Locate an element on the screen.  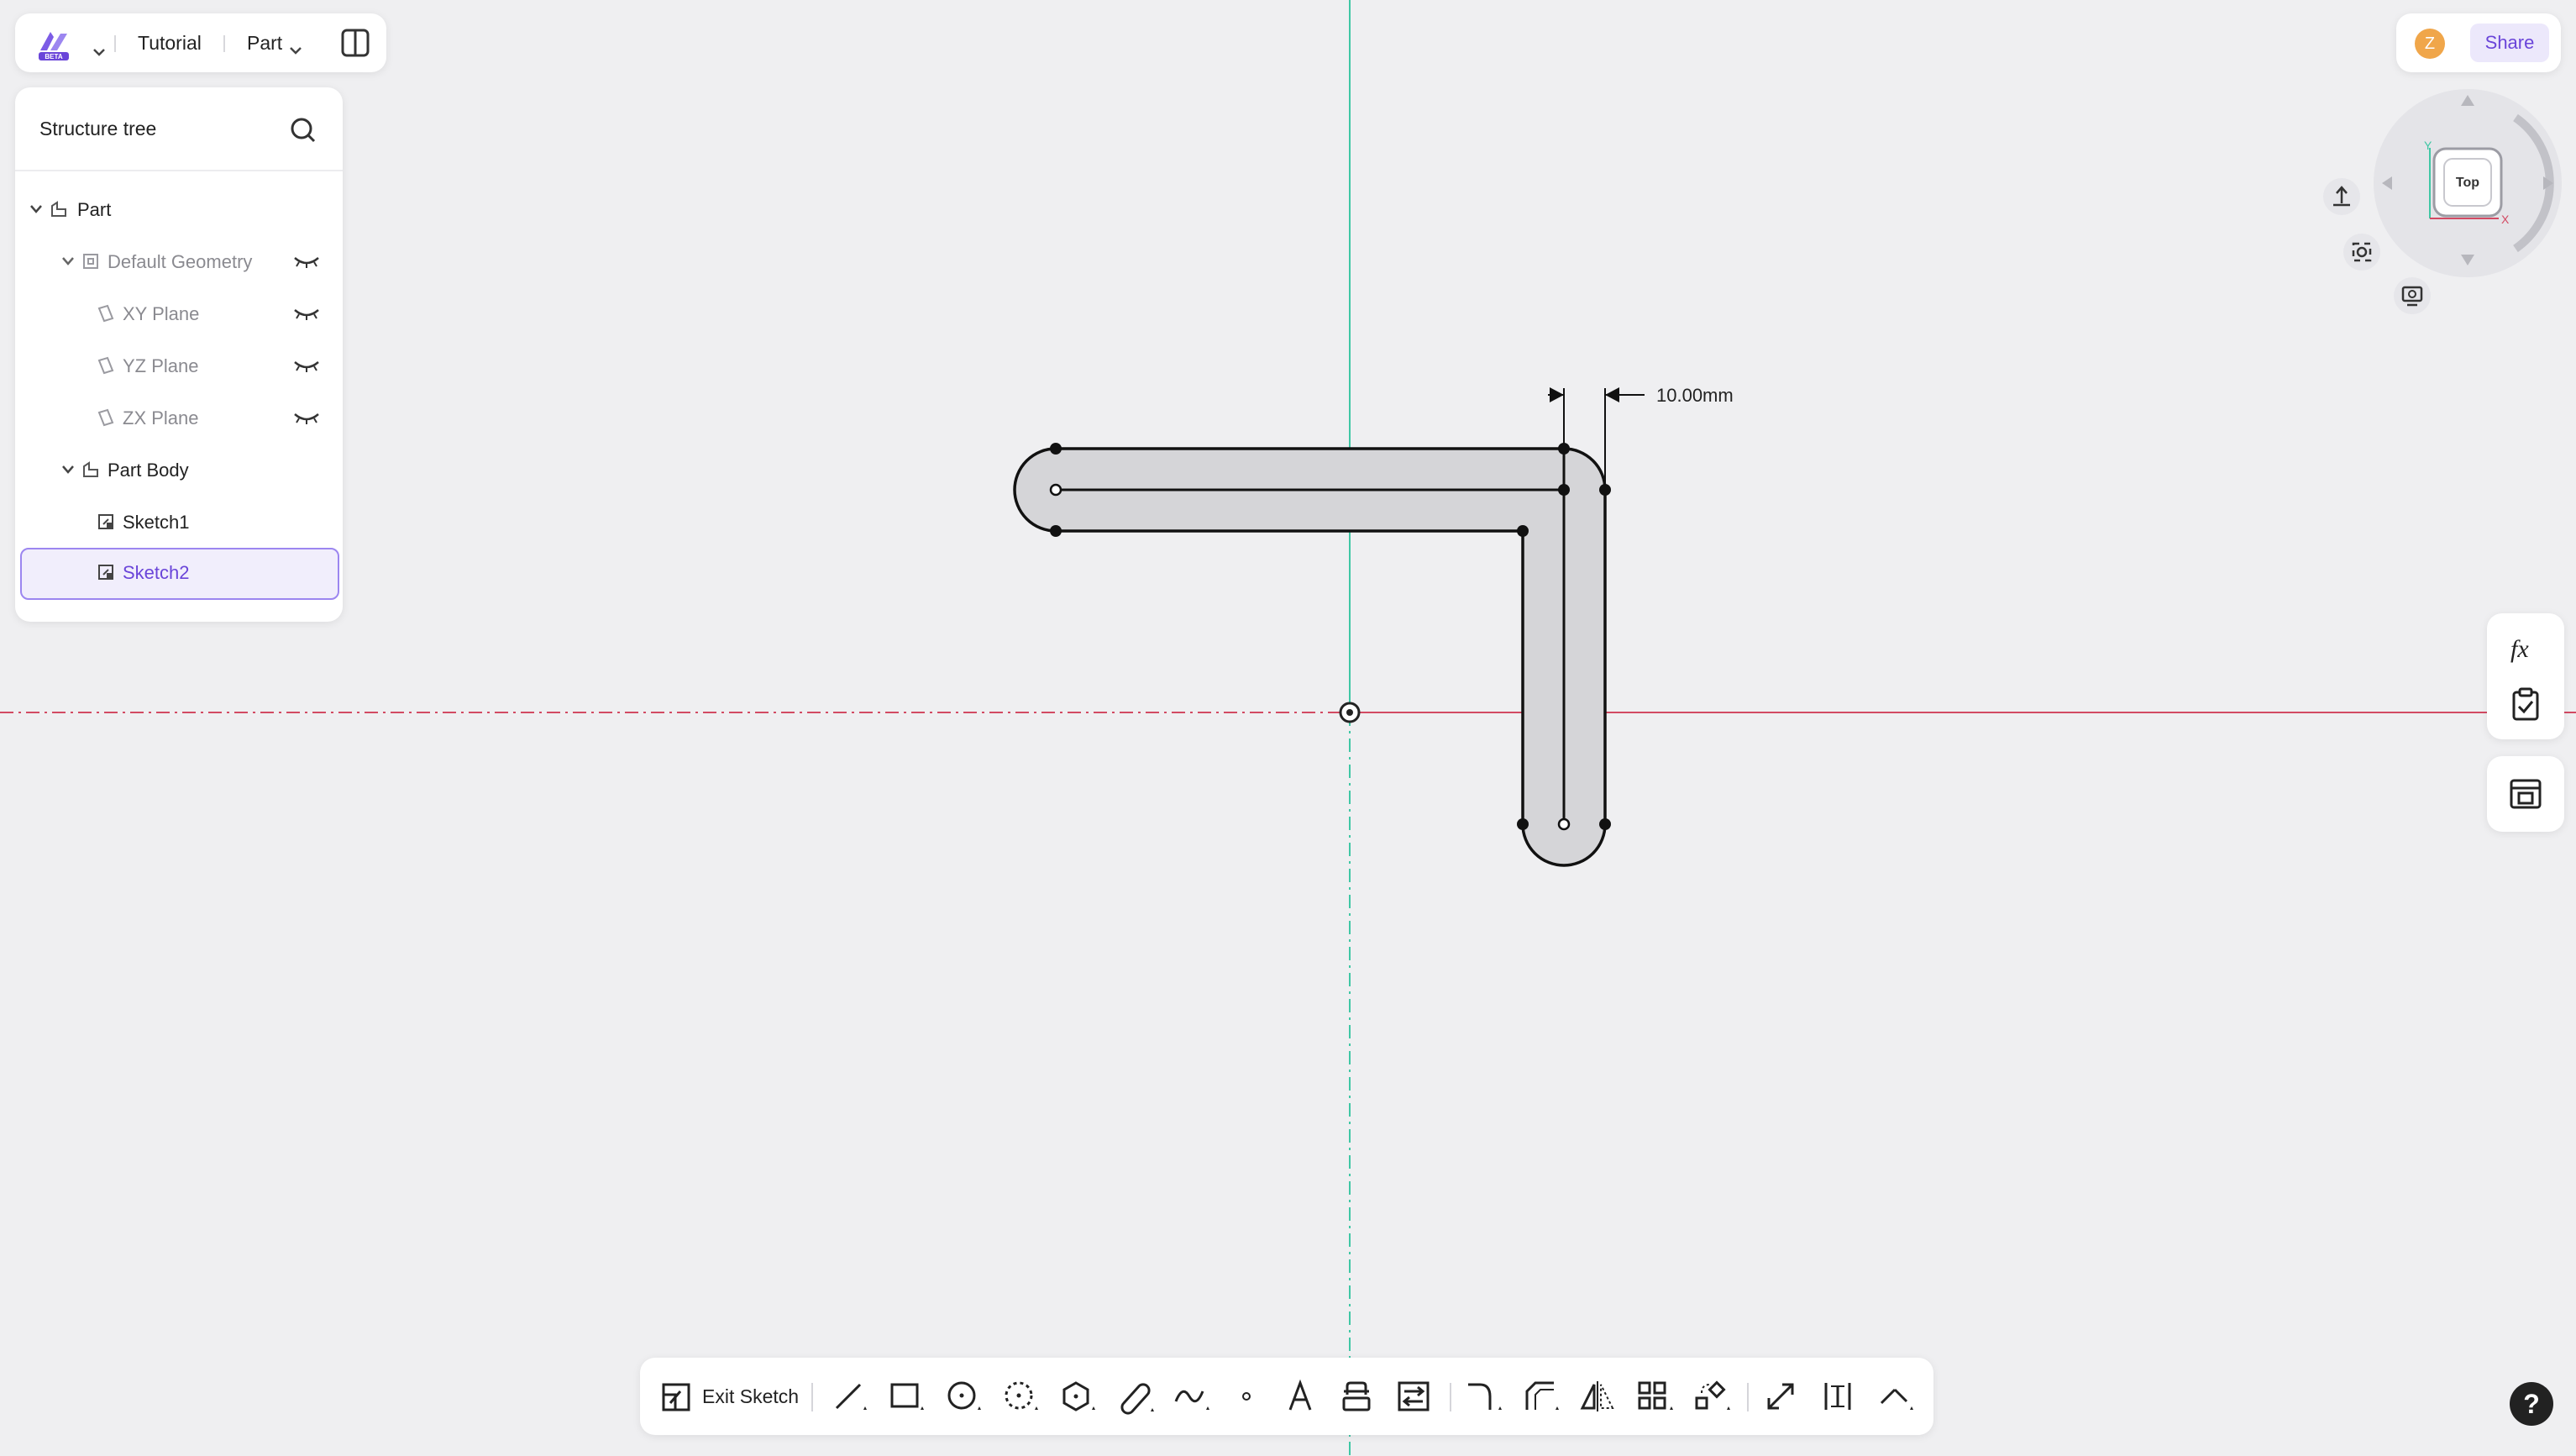
geometry-folder-icon is located at coordinates (90, 261).